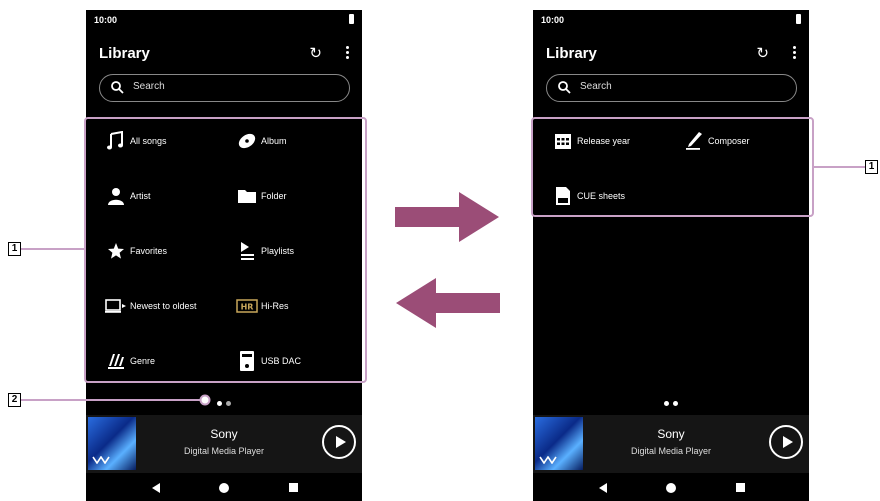 The height and width of the screenshot is (501, 880). Describe the element at coordinates (14, 249) in the screenshot. I see `callout-1-left: 1` at that location.